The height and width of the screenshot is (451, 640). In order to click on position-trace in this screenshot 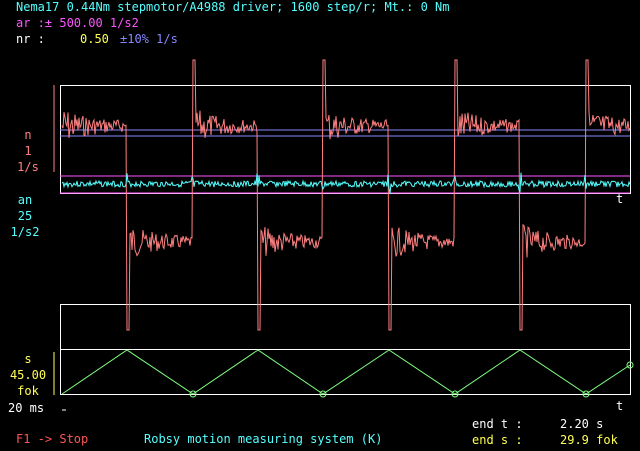, I will do `click(346, 372)`.